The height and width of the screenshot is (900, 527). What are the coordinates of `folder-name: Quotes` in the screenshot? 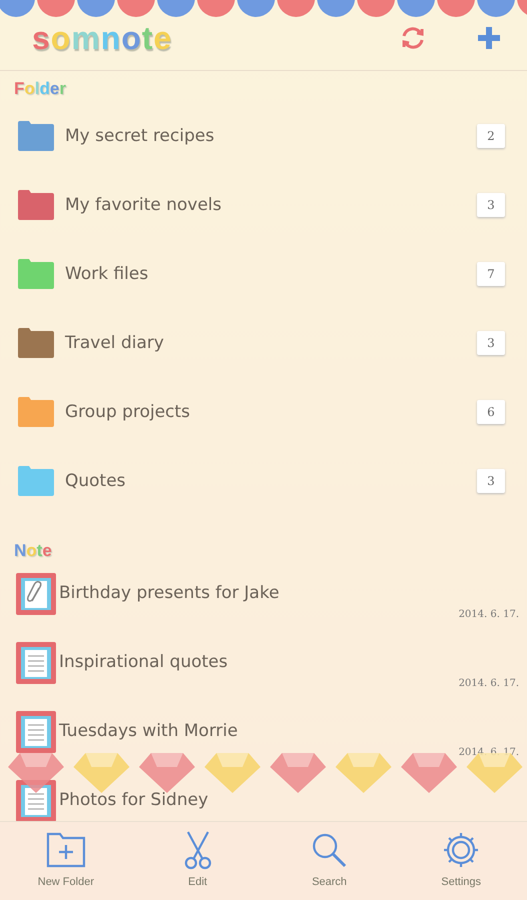 It's located at (271, 480).